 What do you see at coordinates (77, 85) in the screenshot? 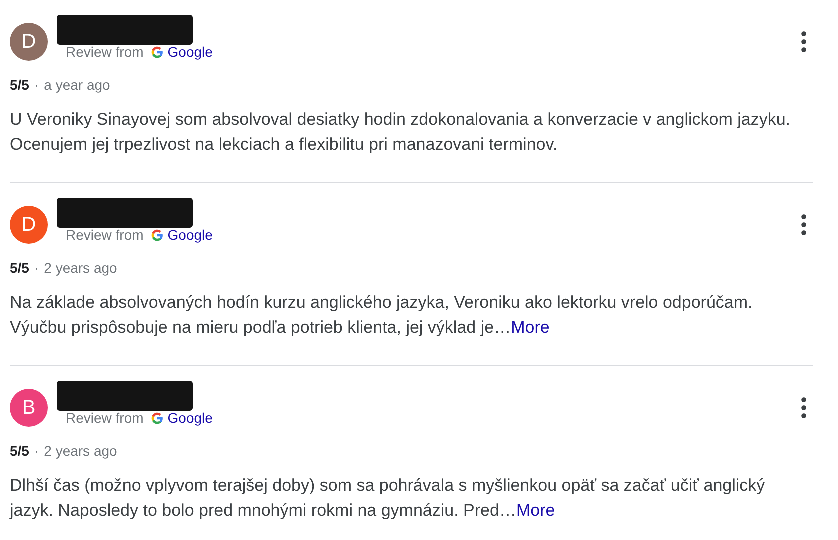
I see `review-time: a year ago` at bounding box center [77, 85].